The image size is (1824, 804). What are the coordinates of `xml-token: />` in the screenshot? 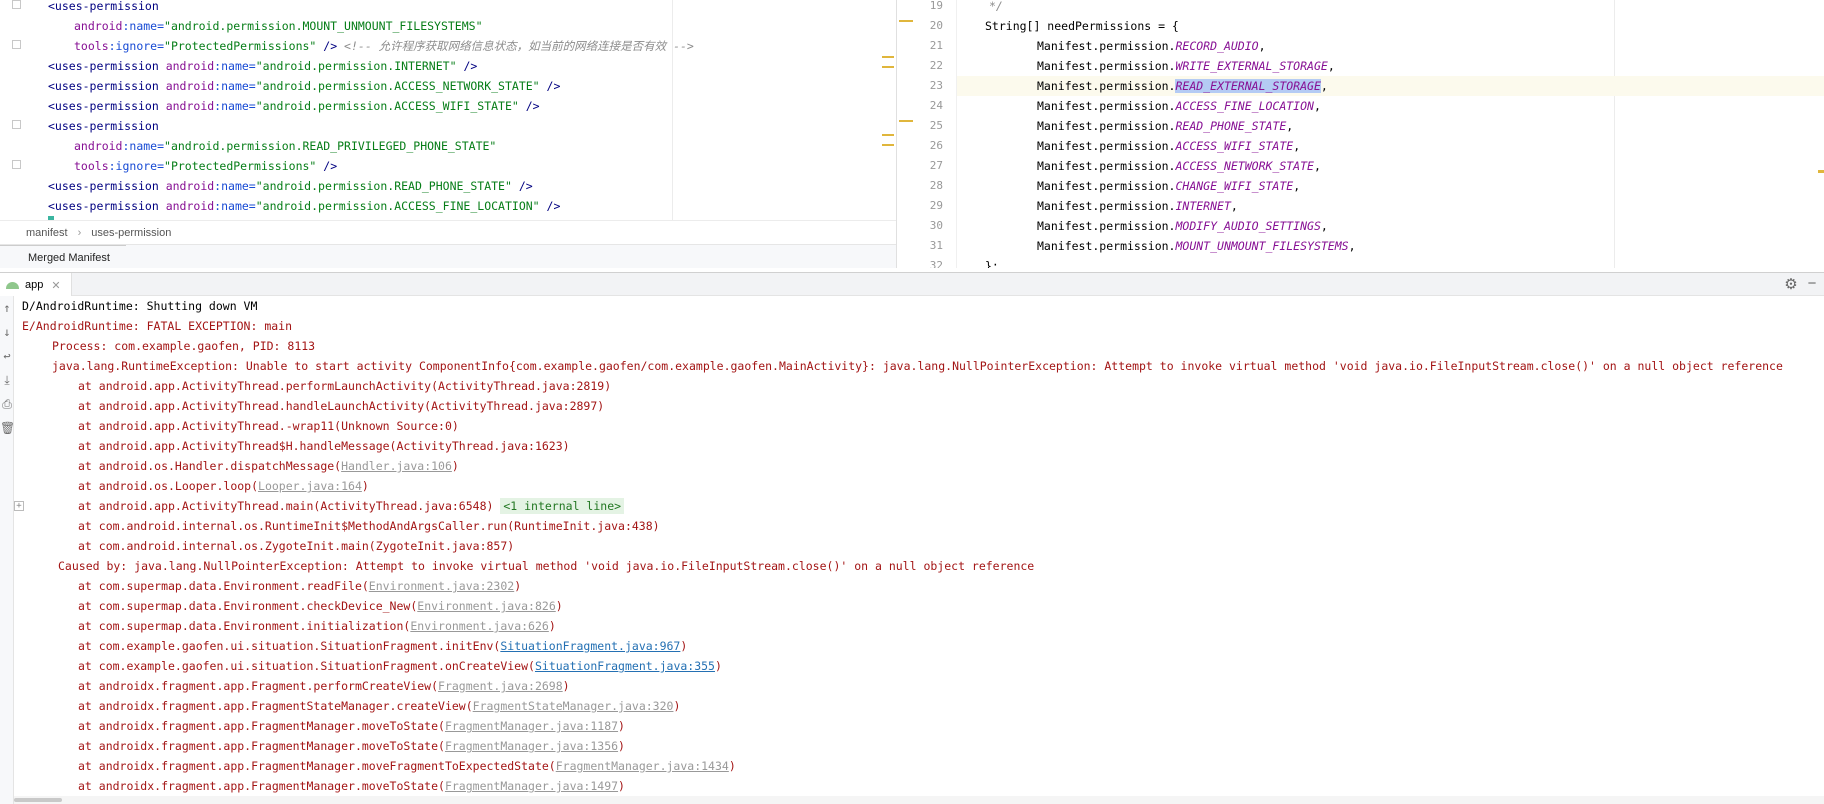 It's located at (327, 166).